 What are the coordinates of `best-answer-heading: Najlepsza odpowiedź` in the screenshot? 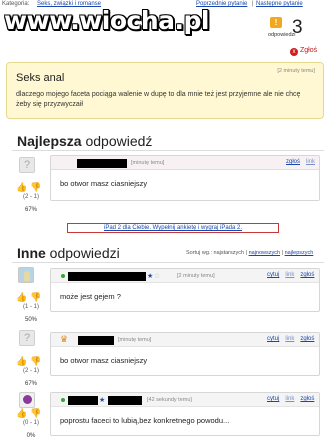 It's located at (84, 141).